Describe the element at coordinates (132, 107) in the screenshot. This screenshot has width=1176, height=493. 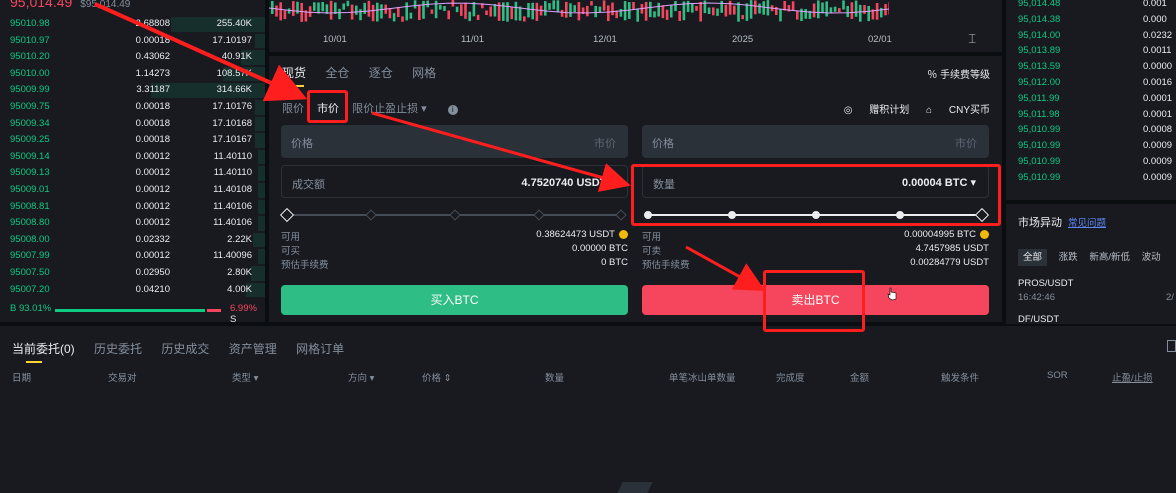
I see `order-book-row: 95009.75 0.00018 17.10176` at that location.